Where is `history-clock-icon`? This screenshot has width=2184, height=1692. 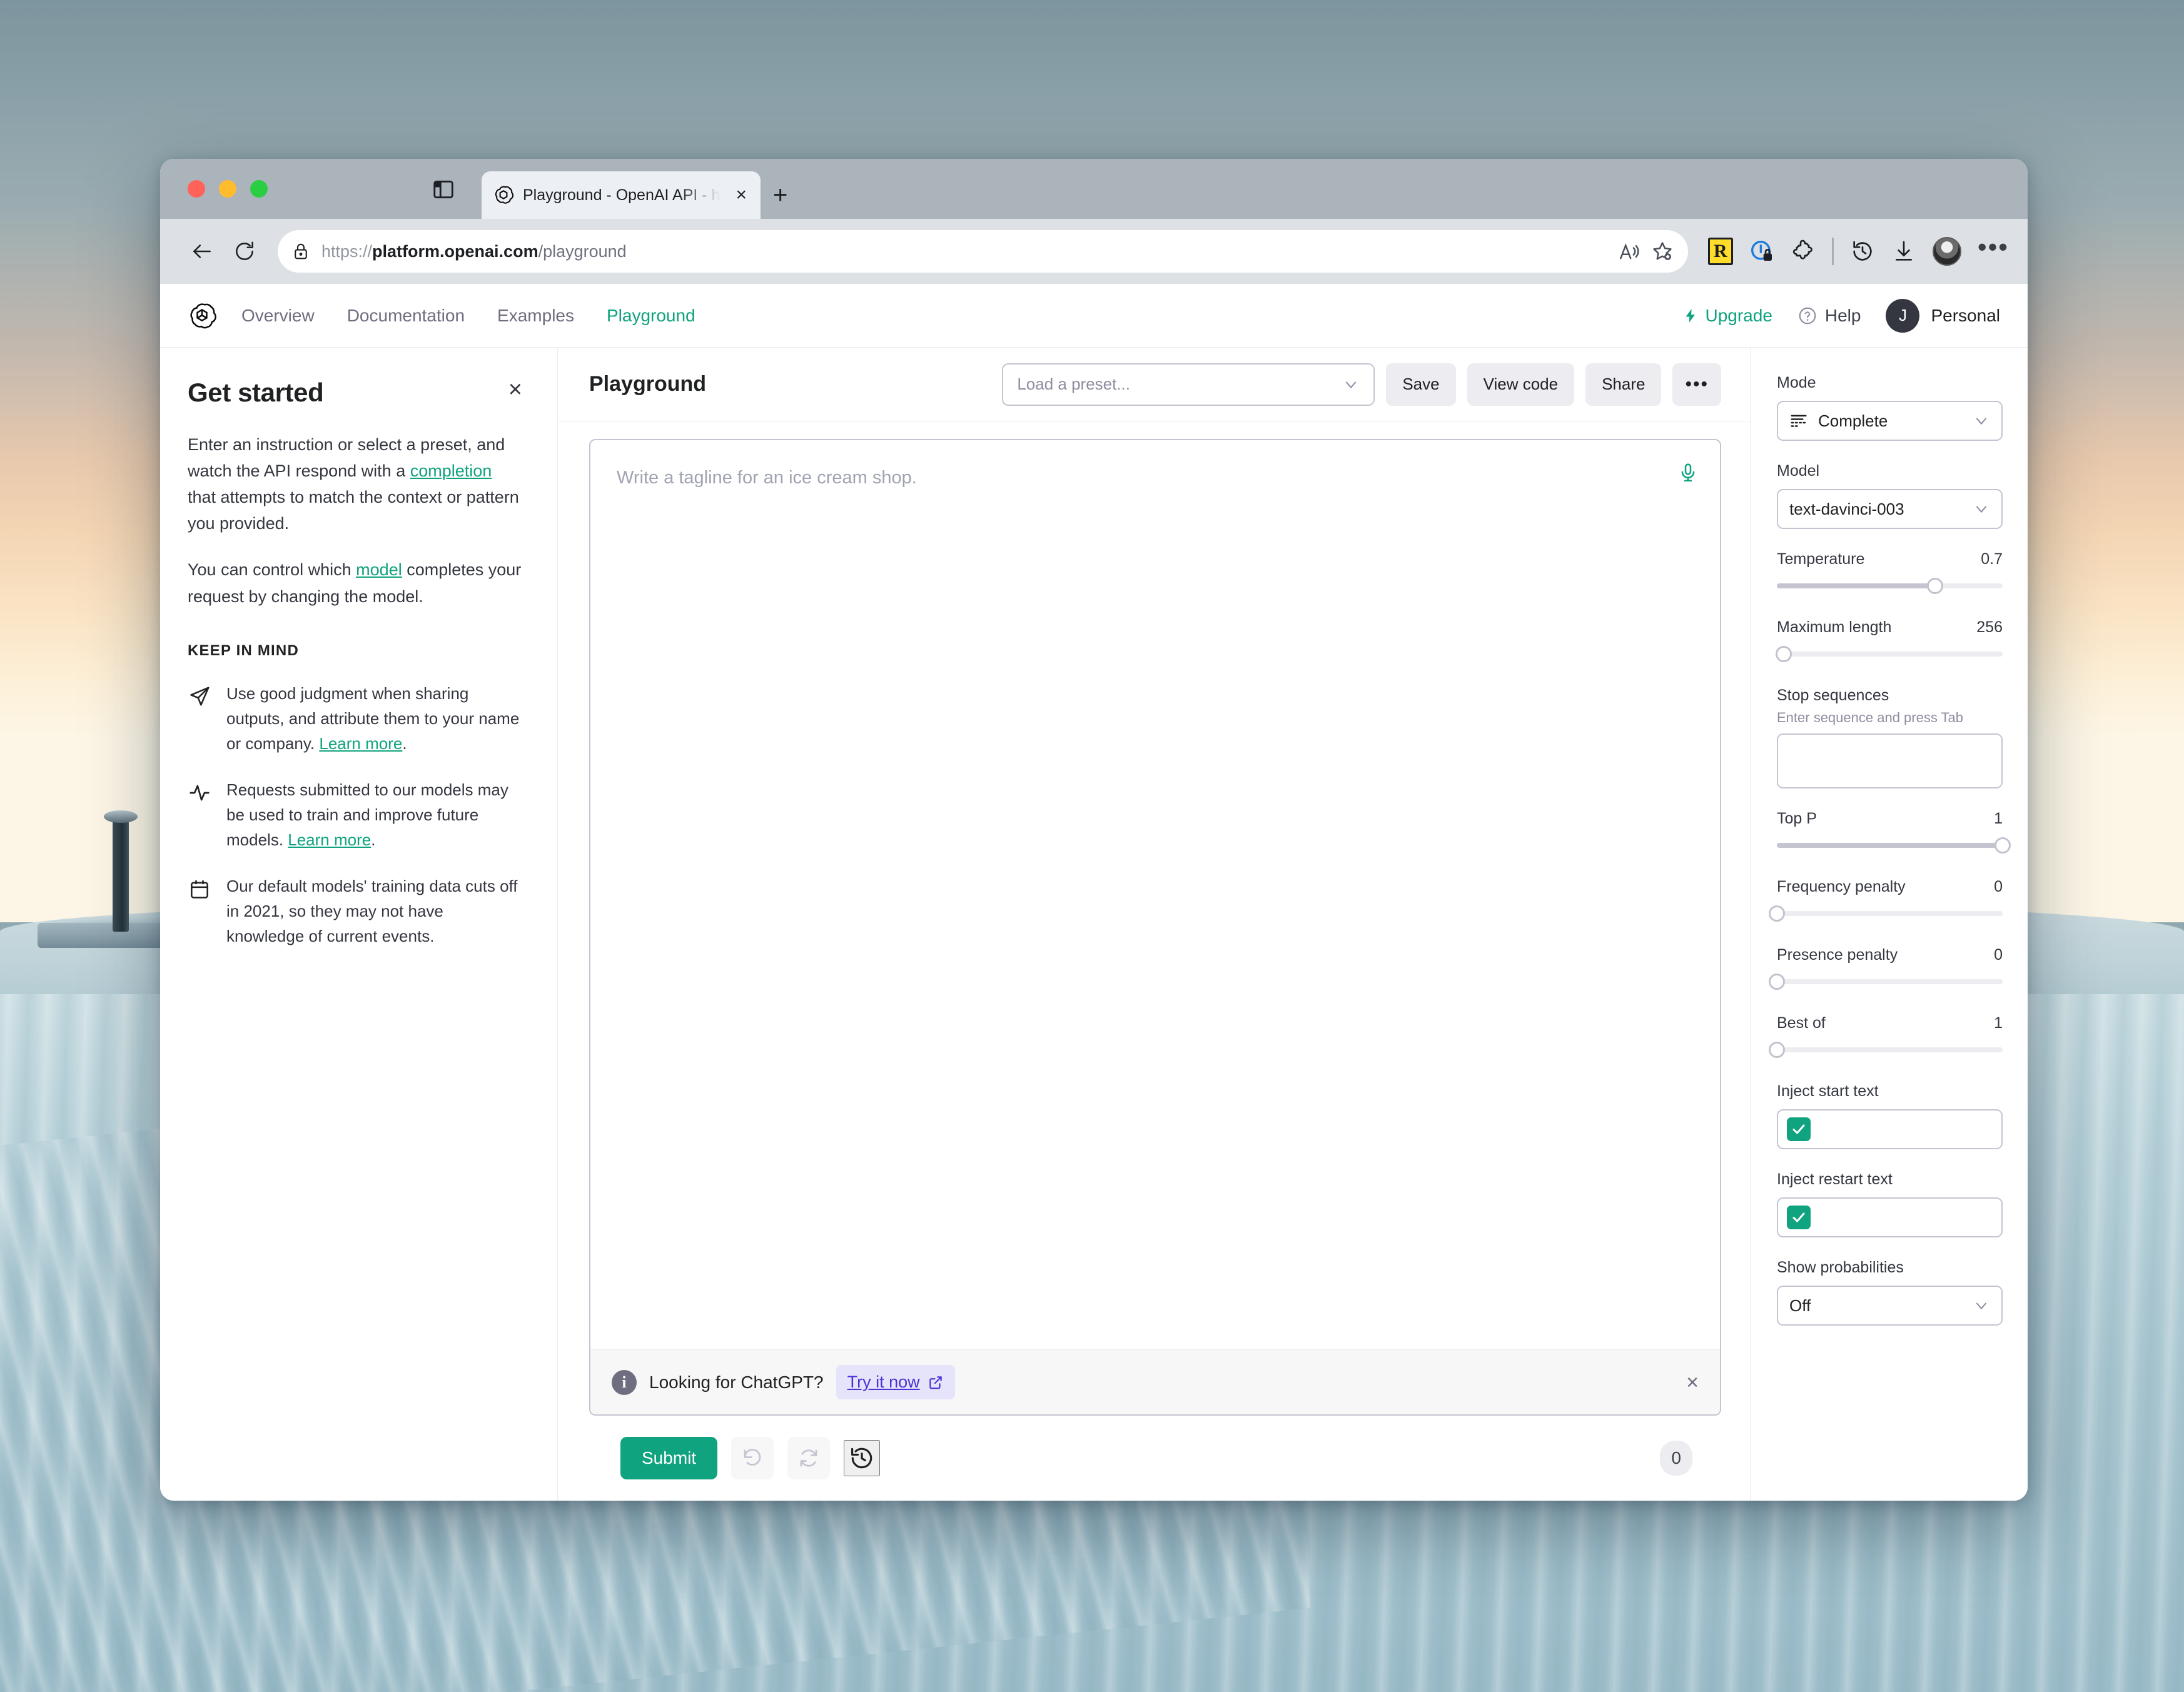 history-clock-icon is located at coordinates (863, 1458).